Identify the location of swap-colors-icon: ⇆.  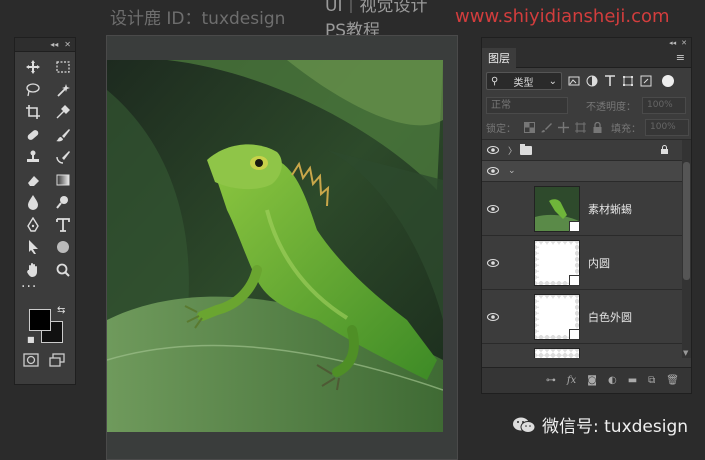
(61, 310).